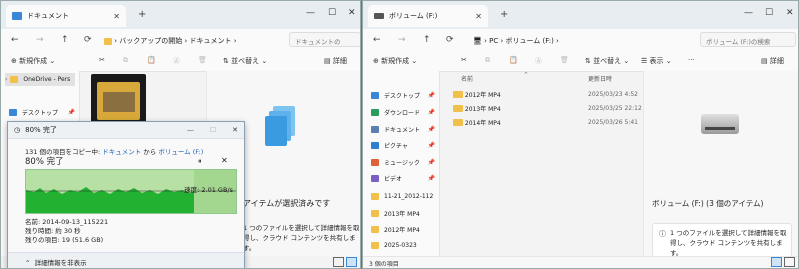  Describe the element at coordinates (200, 161) in the screenshot. I see `pause-button: ⏸` at that location.